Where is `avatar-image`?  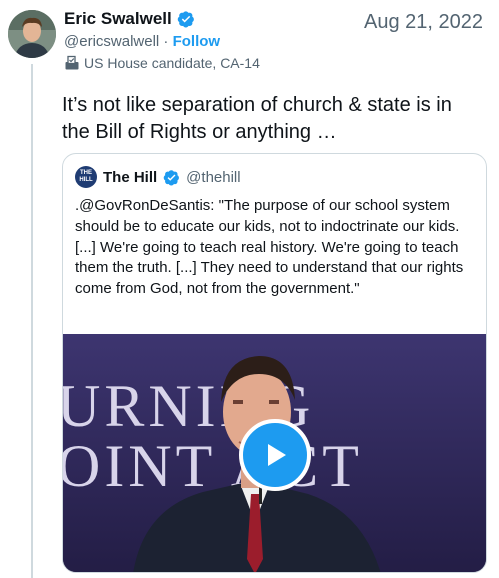
avatar-image is located at coordinates (32, 34).